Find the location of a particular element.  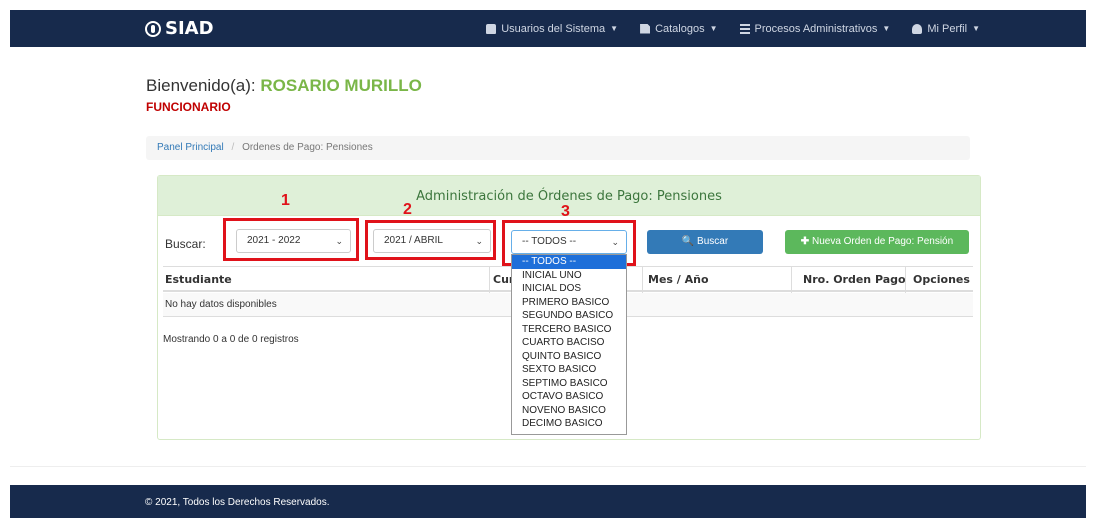

col-mes-anio: Mes / Año is located at coordinates (678, 279).